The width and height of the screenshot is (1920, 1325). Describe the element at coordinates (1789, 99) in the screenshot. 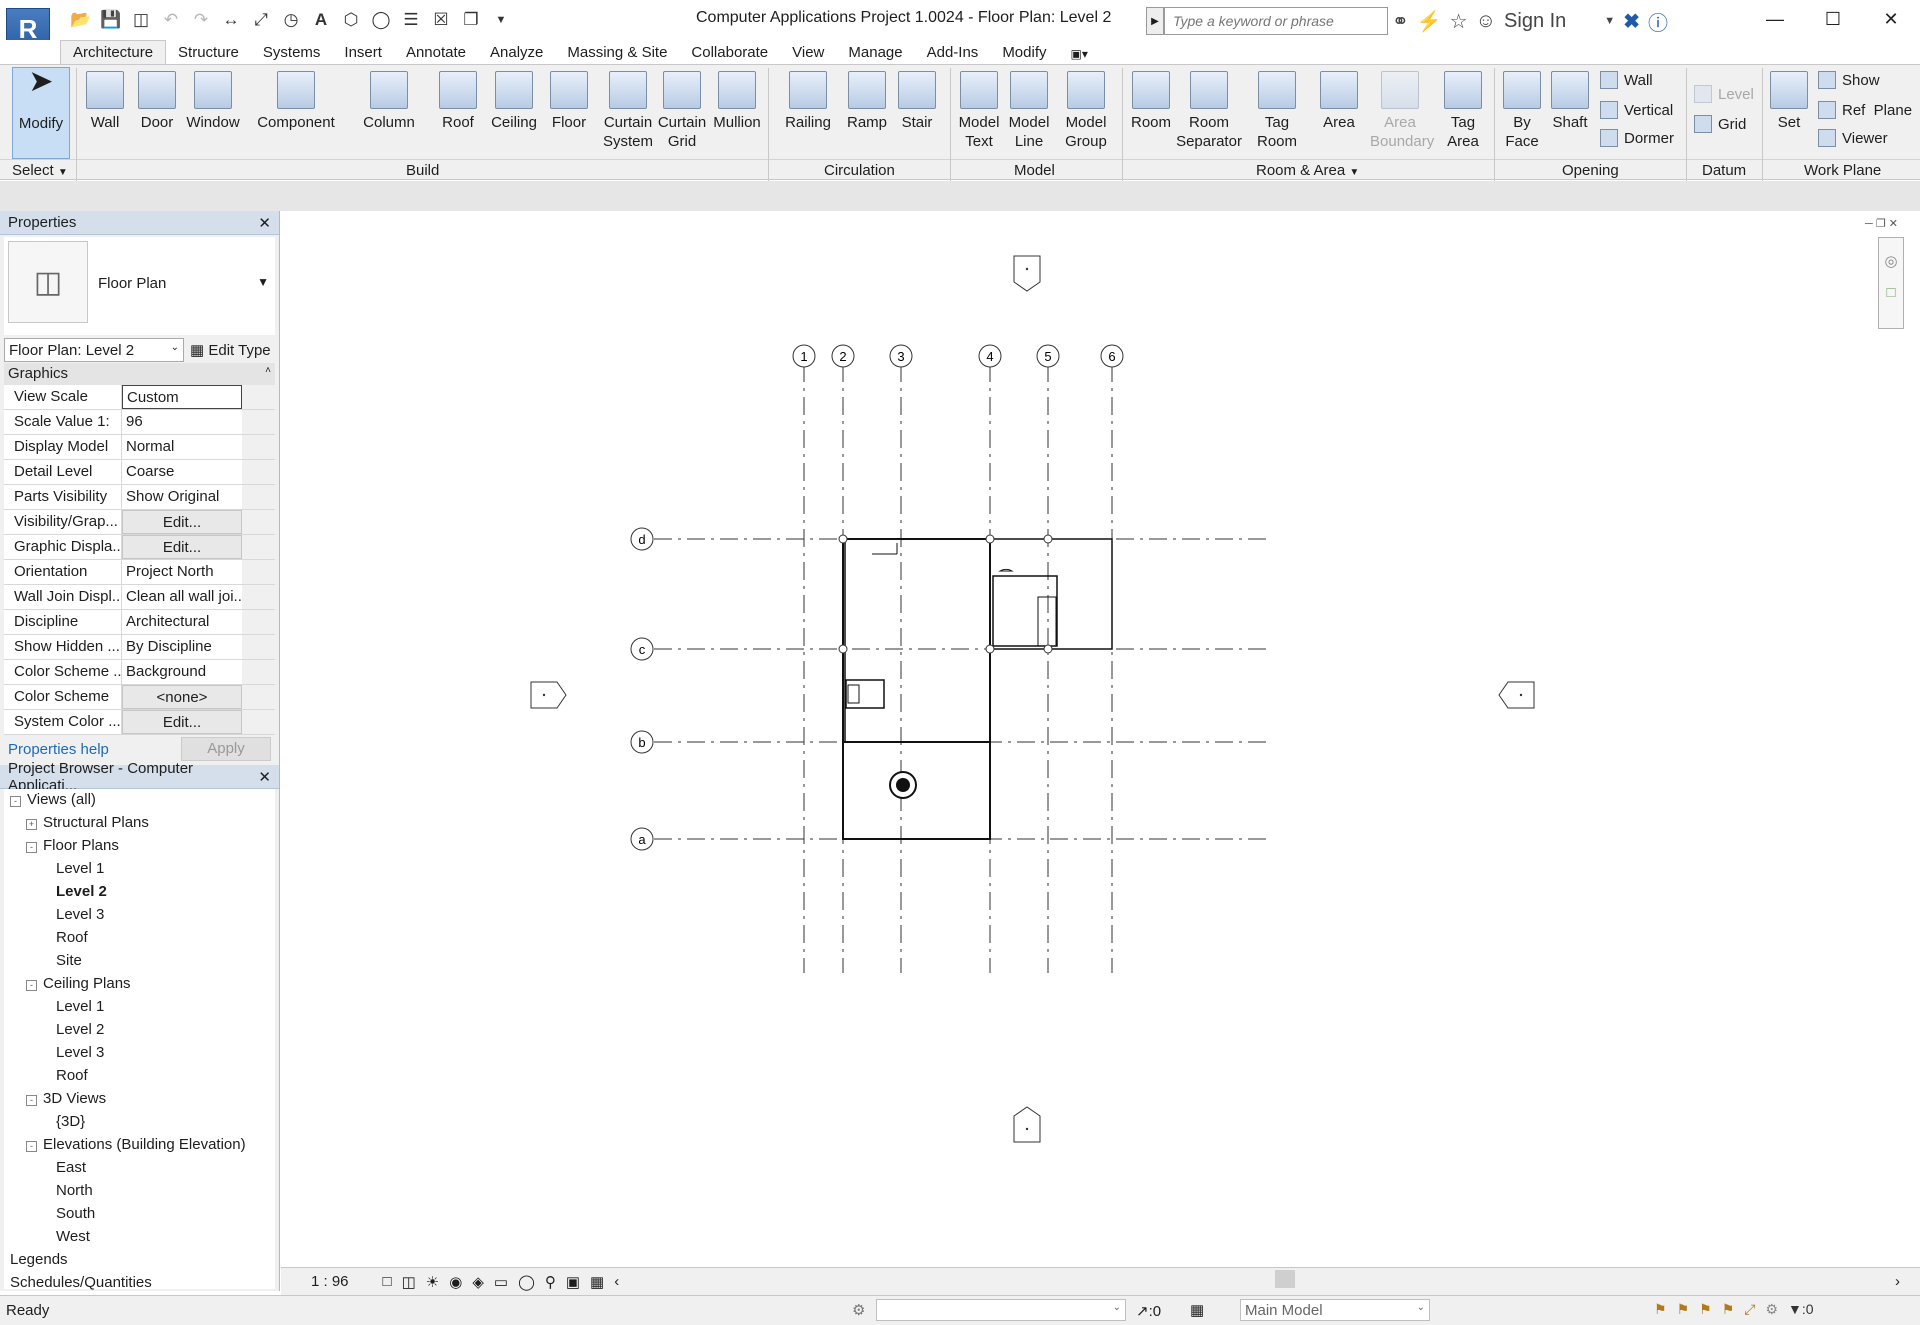

I see `set-button: Set` at that location.